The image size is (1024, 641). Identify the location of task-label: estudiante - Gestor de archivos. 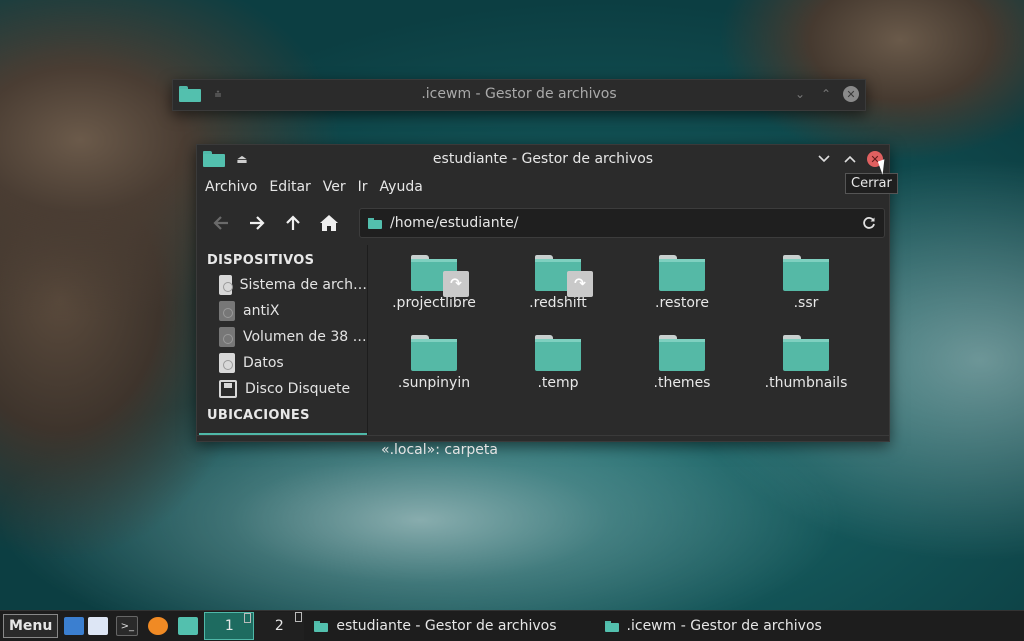
(446, 626).